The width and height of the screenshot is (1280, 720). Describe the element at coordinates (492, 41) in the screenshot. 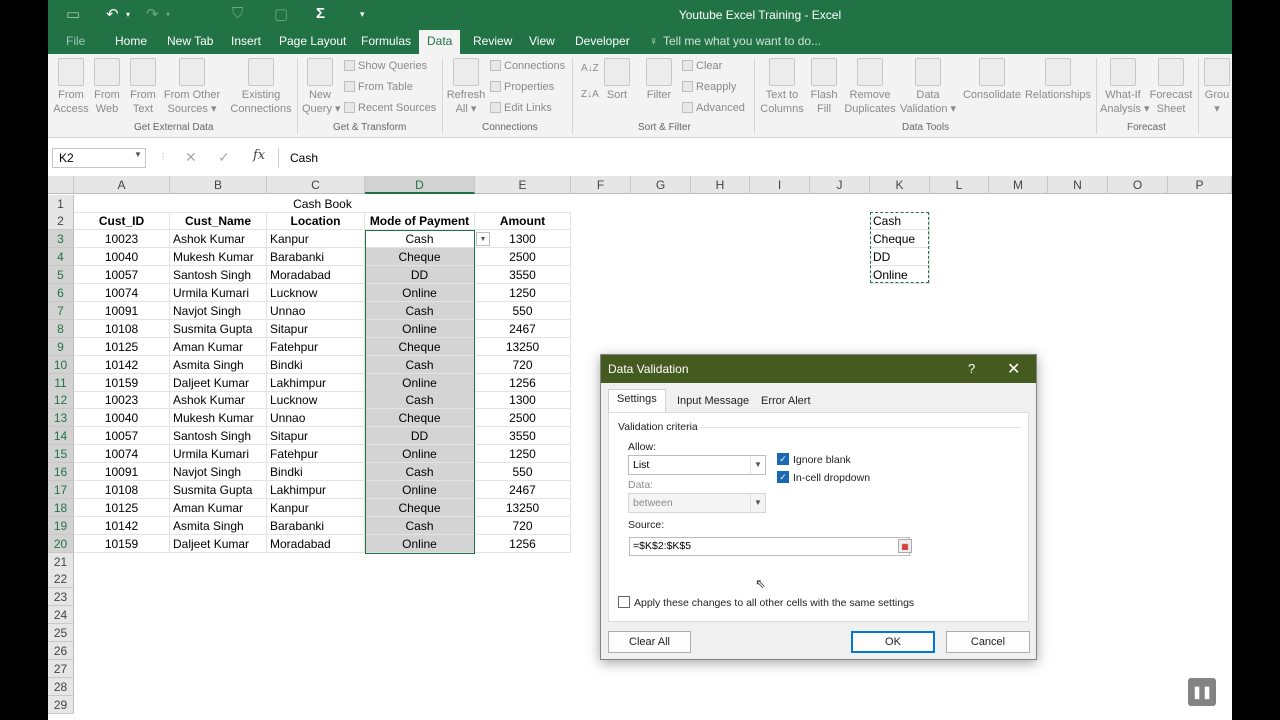

I see `tab-review: Review` at that location.